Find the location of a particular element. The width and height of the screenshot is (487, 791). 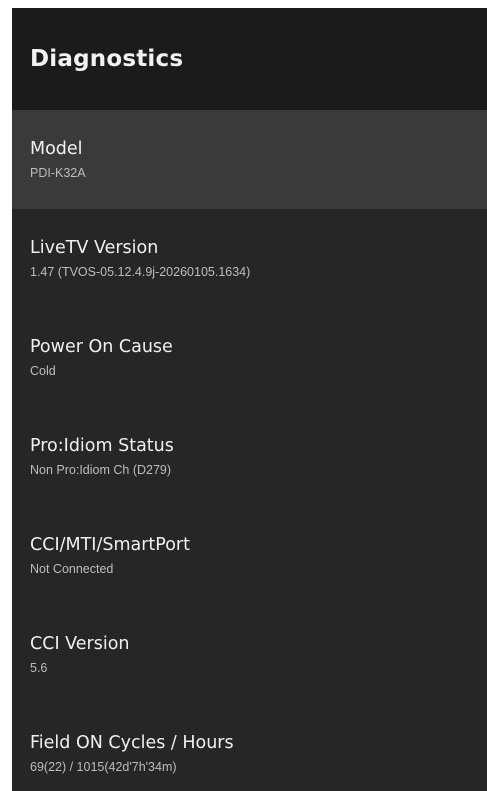

list-item-model: Model PDI-K32A is located at coordinates (249, 159).